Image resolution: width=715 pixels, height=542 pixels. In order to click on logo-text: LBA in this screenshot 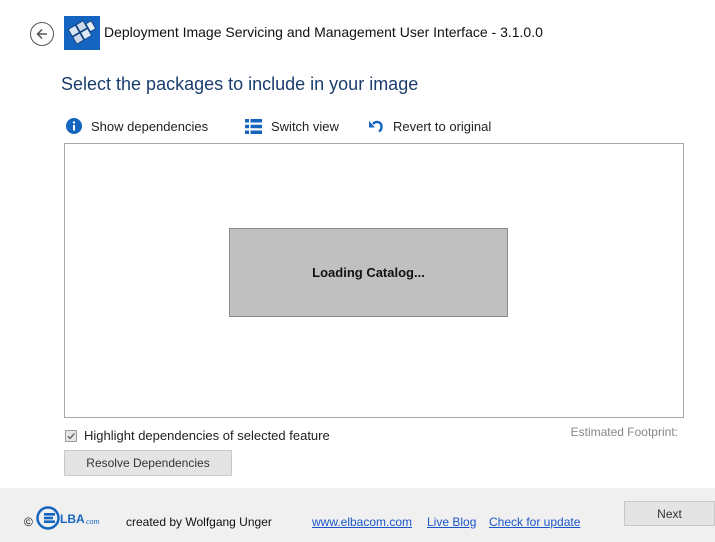, I will do `click(72, 519)`.